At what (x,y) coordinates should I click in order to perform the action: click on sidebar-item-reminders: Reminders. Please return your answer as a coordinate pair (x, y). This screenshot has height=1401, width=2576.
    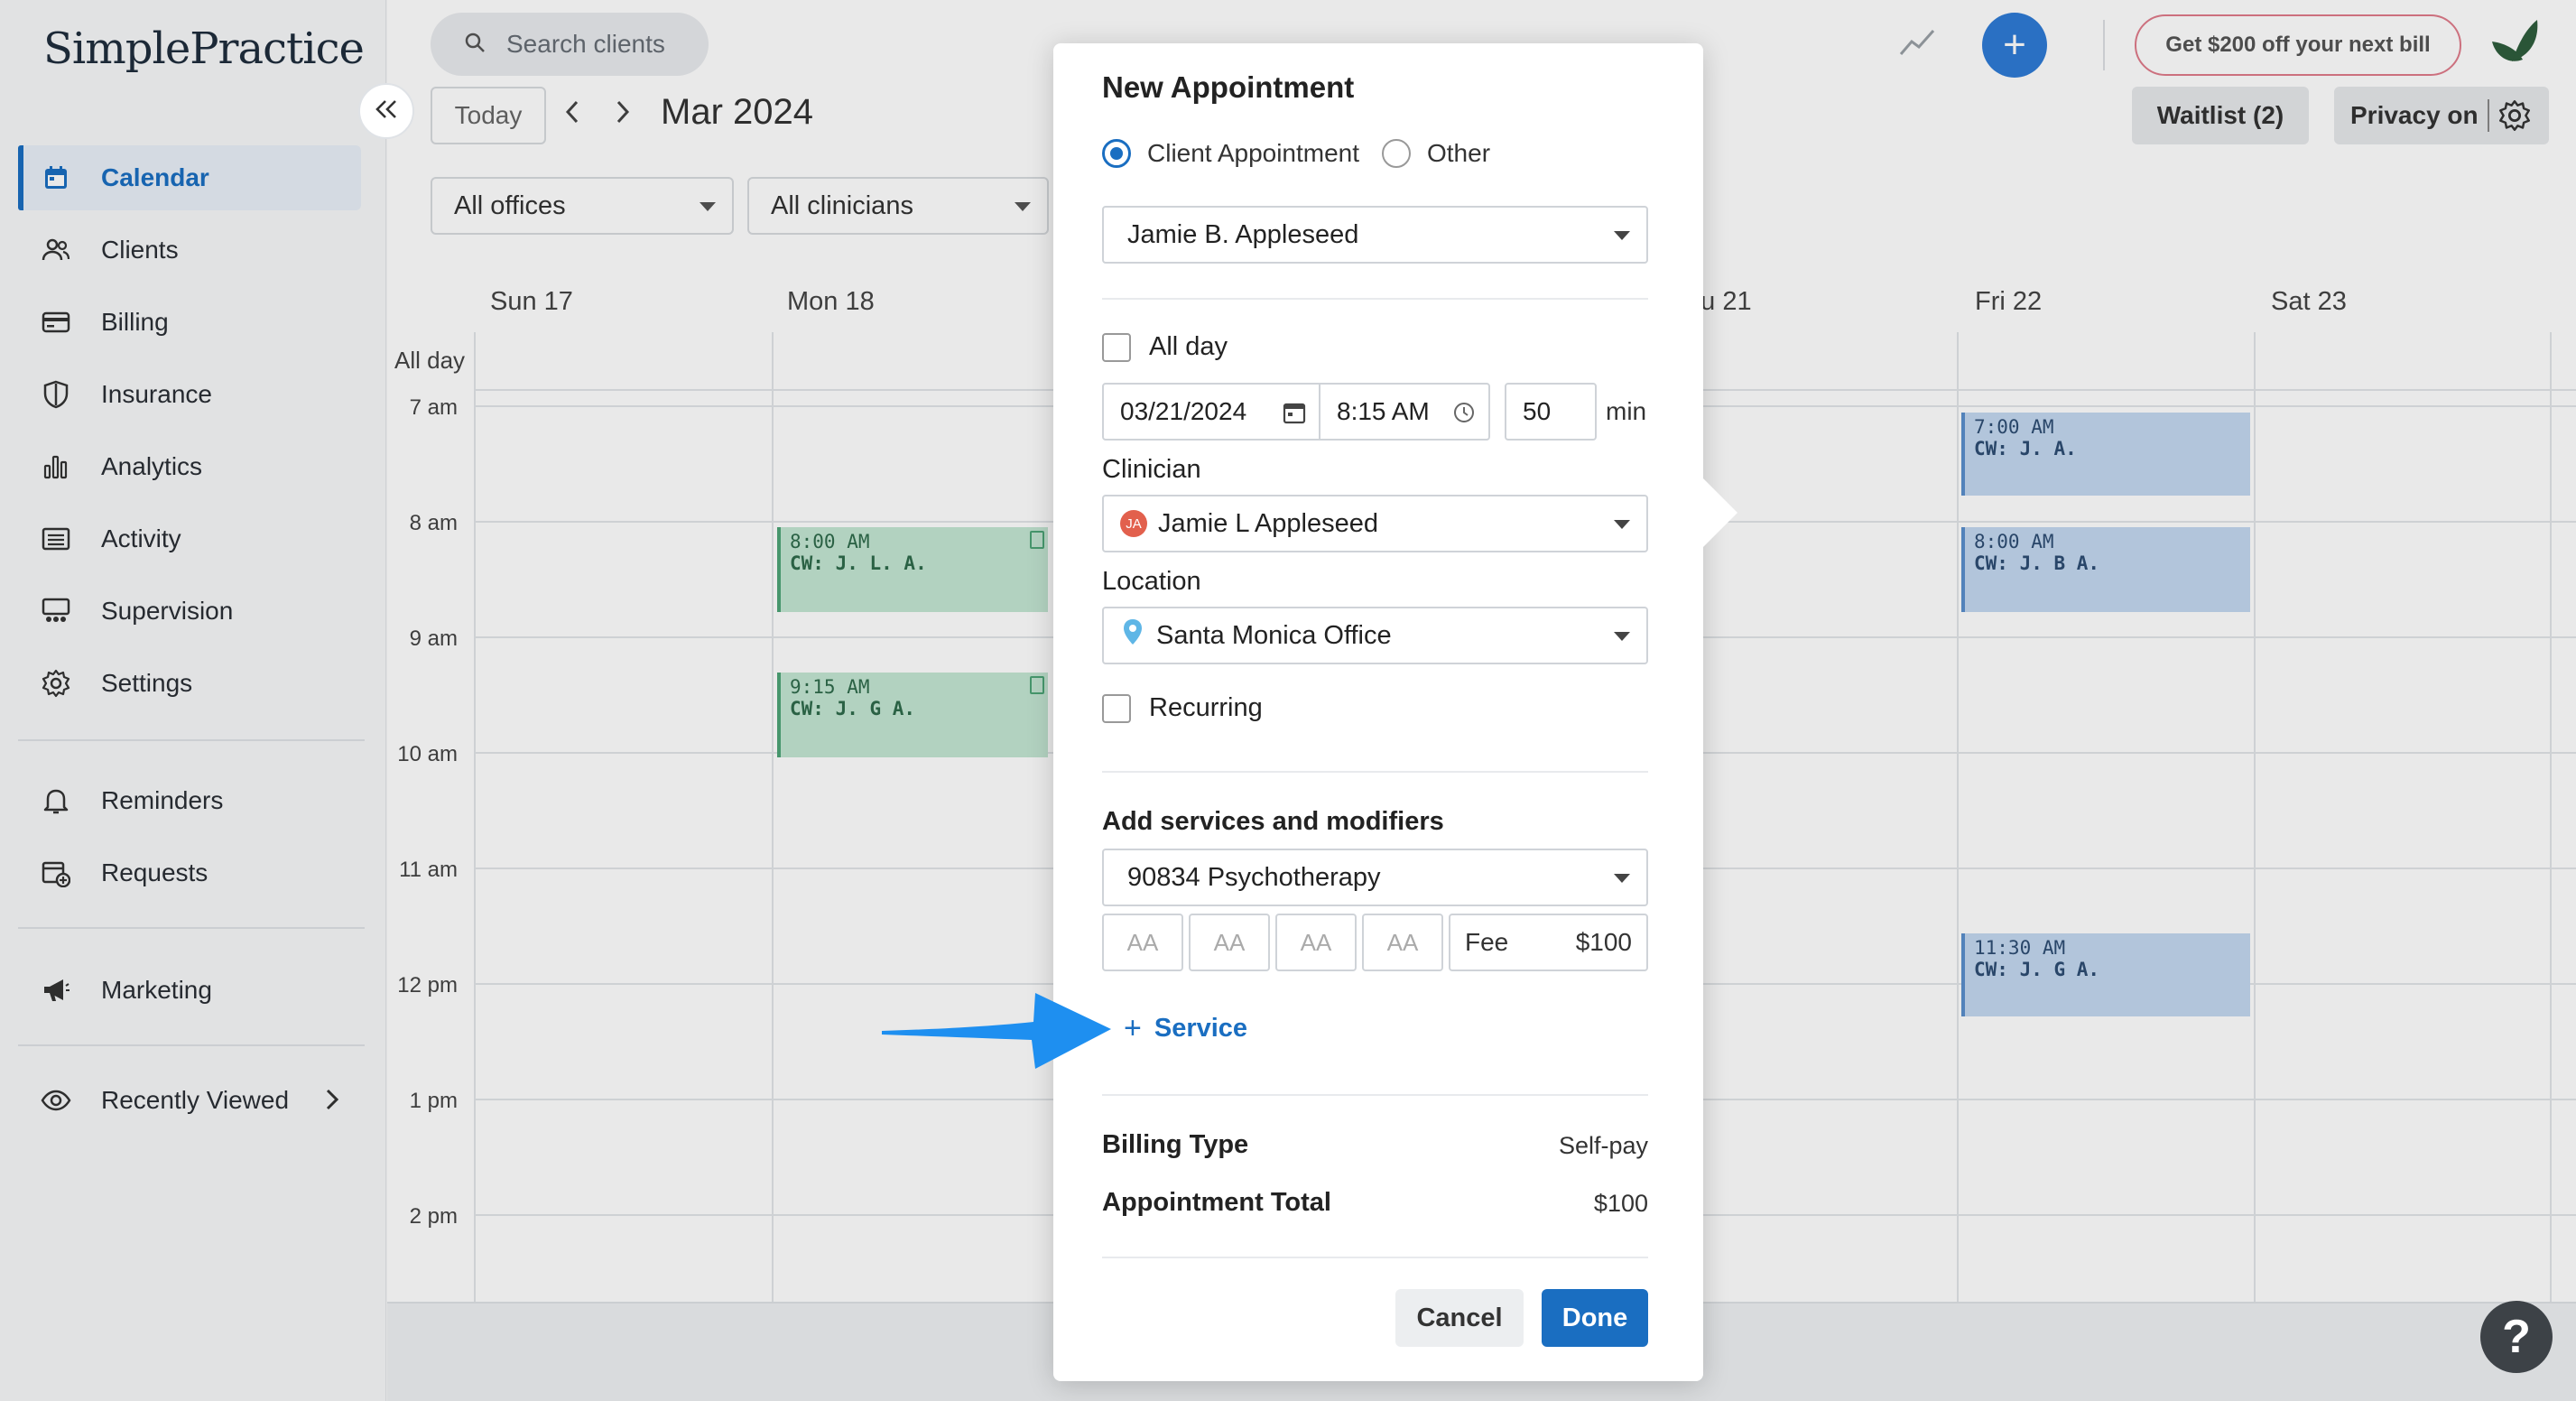
    Looking at the image, I should click on (189, 800).